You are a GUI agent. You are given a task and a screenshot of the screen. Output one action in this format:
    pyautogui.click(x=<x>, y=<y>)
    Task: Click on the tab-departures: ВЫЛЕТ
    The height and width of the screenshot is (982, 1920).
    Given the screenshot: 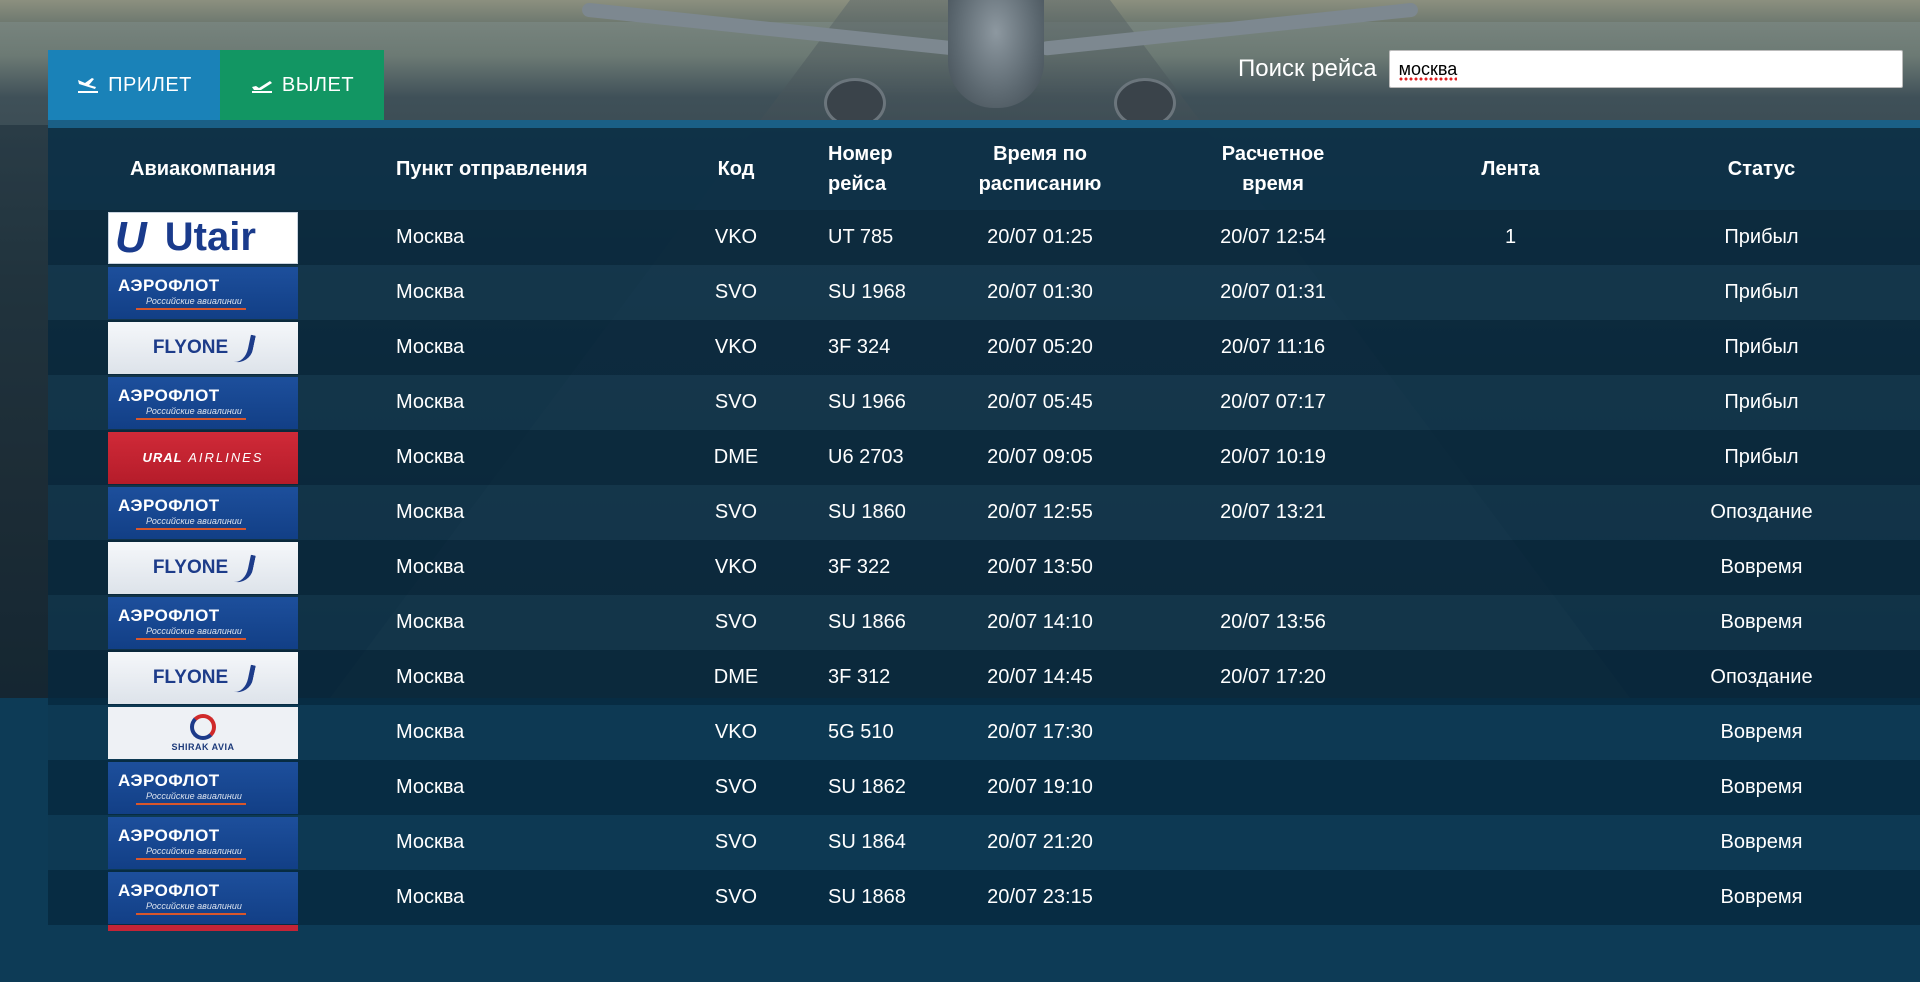 What is the action you would take?
    pyautogui.click(x=302, y=85)
    